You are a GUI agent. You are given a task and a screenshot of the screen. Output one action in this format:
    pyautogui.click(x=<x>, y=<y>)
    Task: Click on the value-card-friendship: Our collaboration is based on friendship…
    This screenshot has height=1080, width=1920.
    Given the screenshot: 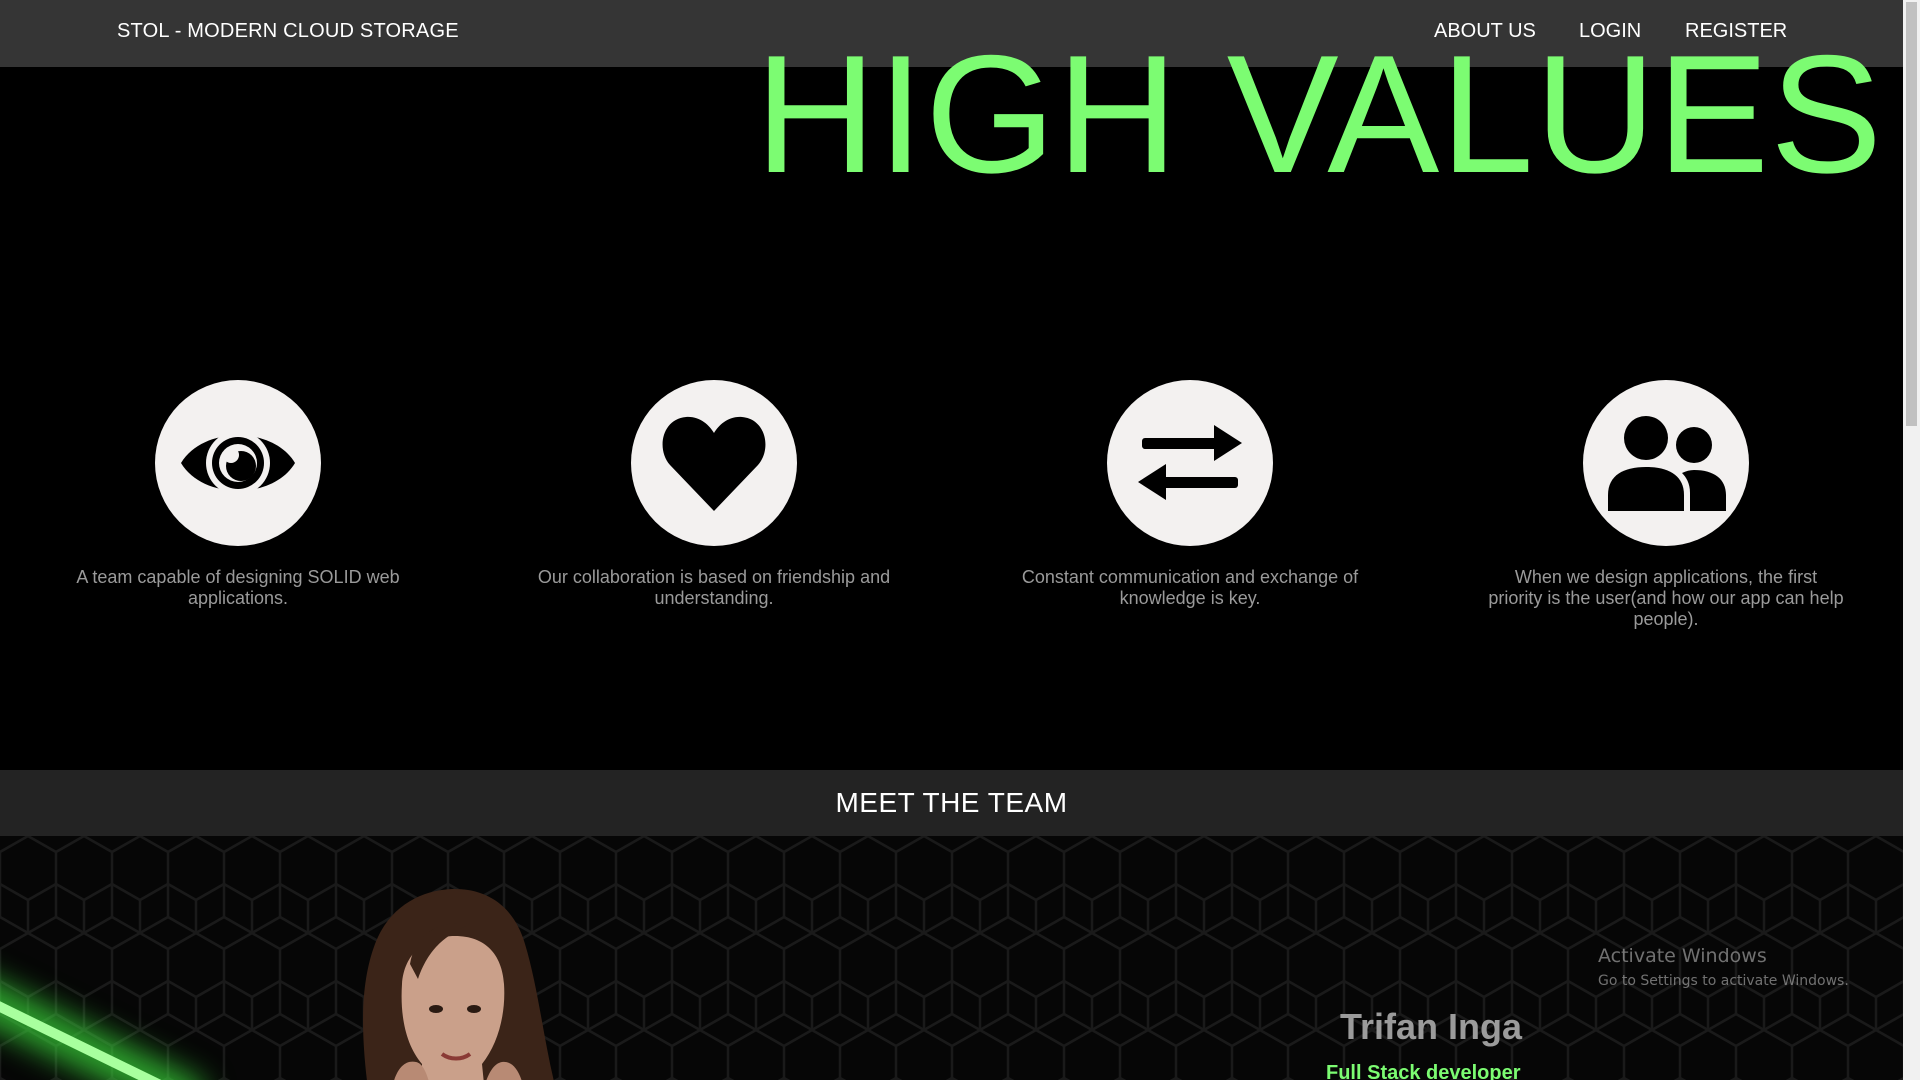 What is the action you would take?
    pyautogui.click(x=714, y=494)
    